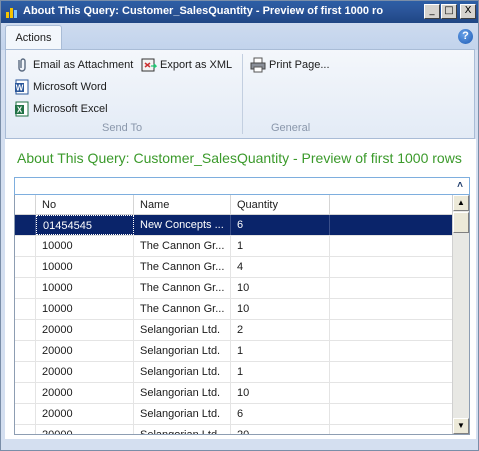 This screenshot has width=479, height=451. I want to click on ribbon-tab-strip: Actions ?, so click(239, 37).